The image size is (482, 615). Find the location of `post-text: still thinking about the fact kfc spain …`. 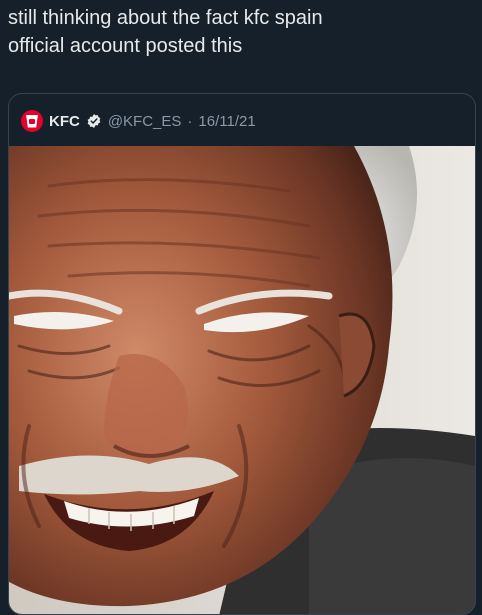

post-text: still thinking about the fact kfc spain … is located at coordinates (165, 32).